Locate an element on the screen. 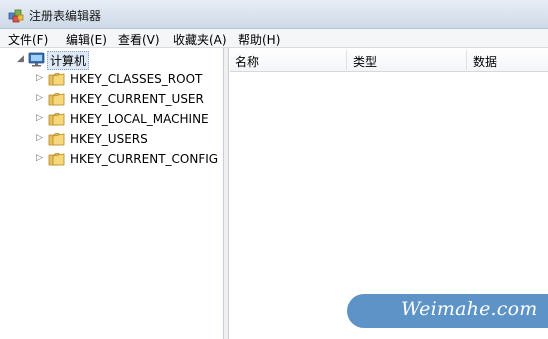 The height and width of the screenshot is (339, 548). tree-node-computer: ◢ 计算机 is located at coordinates (112, 60).